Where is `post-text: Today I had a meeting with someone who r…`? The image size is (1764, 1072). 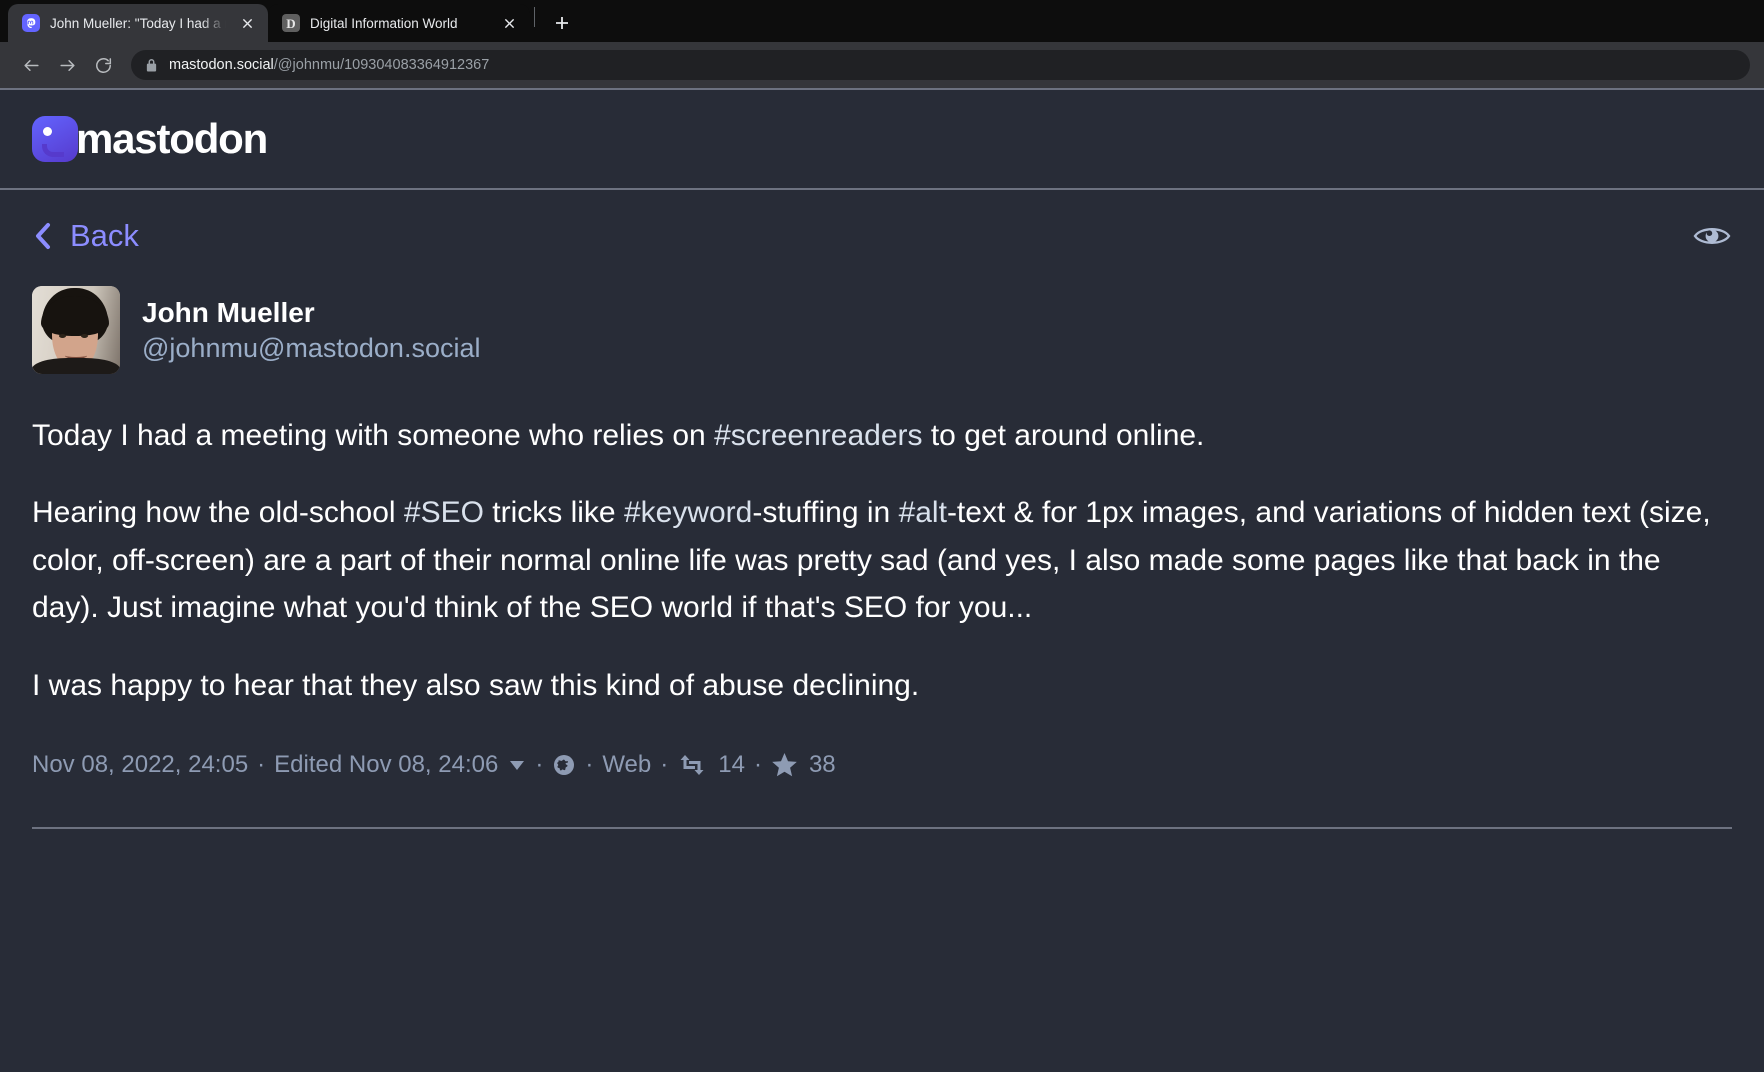 post-text: Today I had a meeting with someone who r… is located at coordinates (373, 435).